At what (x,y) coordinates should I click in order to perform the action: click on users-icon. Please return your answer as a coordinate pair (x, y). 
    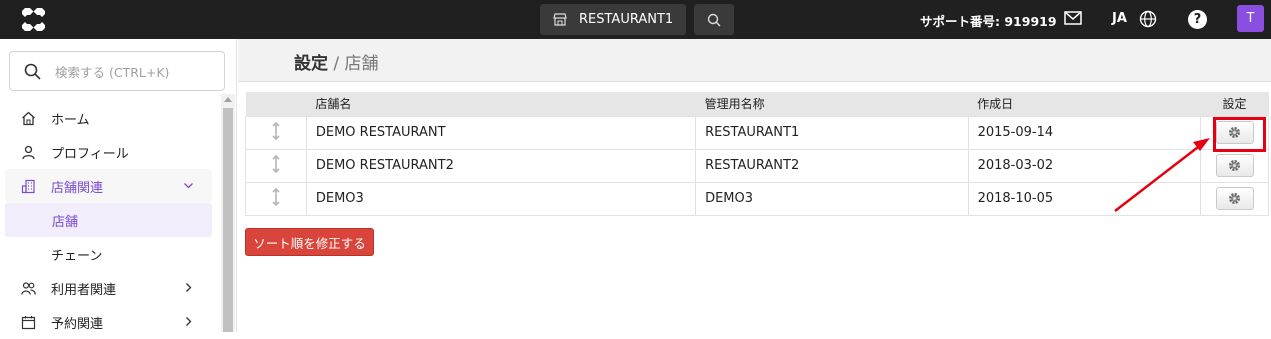
    Looking at the image, I should click on (28, 288).